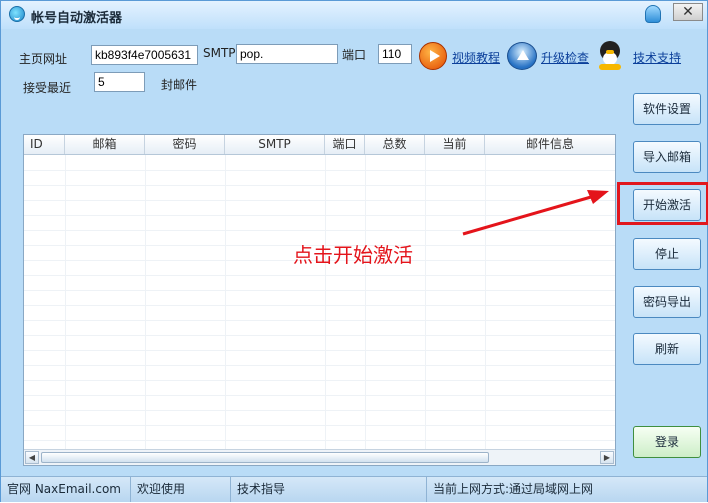 The image size is (708, 503). Describe the element at coordinates (667, 442) in the screenshot. I see `login-button: 登录` at that location.